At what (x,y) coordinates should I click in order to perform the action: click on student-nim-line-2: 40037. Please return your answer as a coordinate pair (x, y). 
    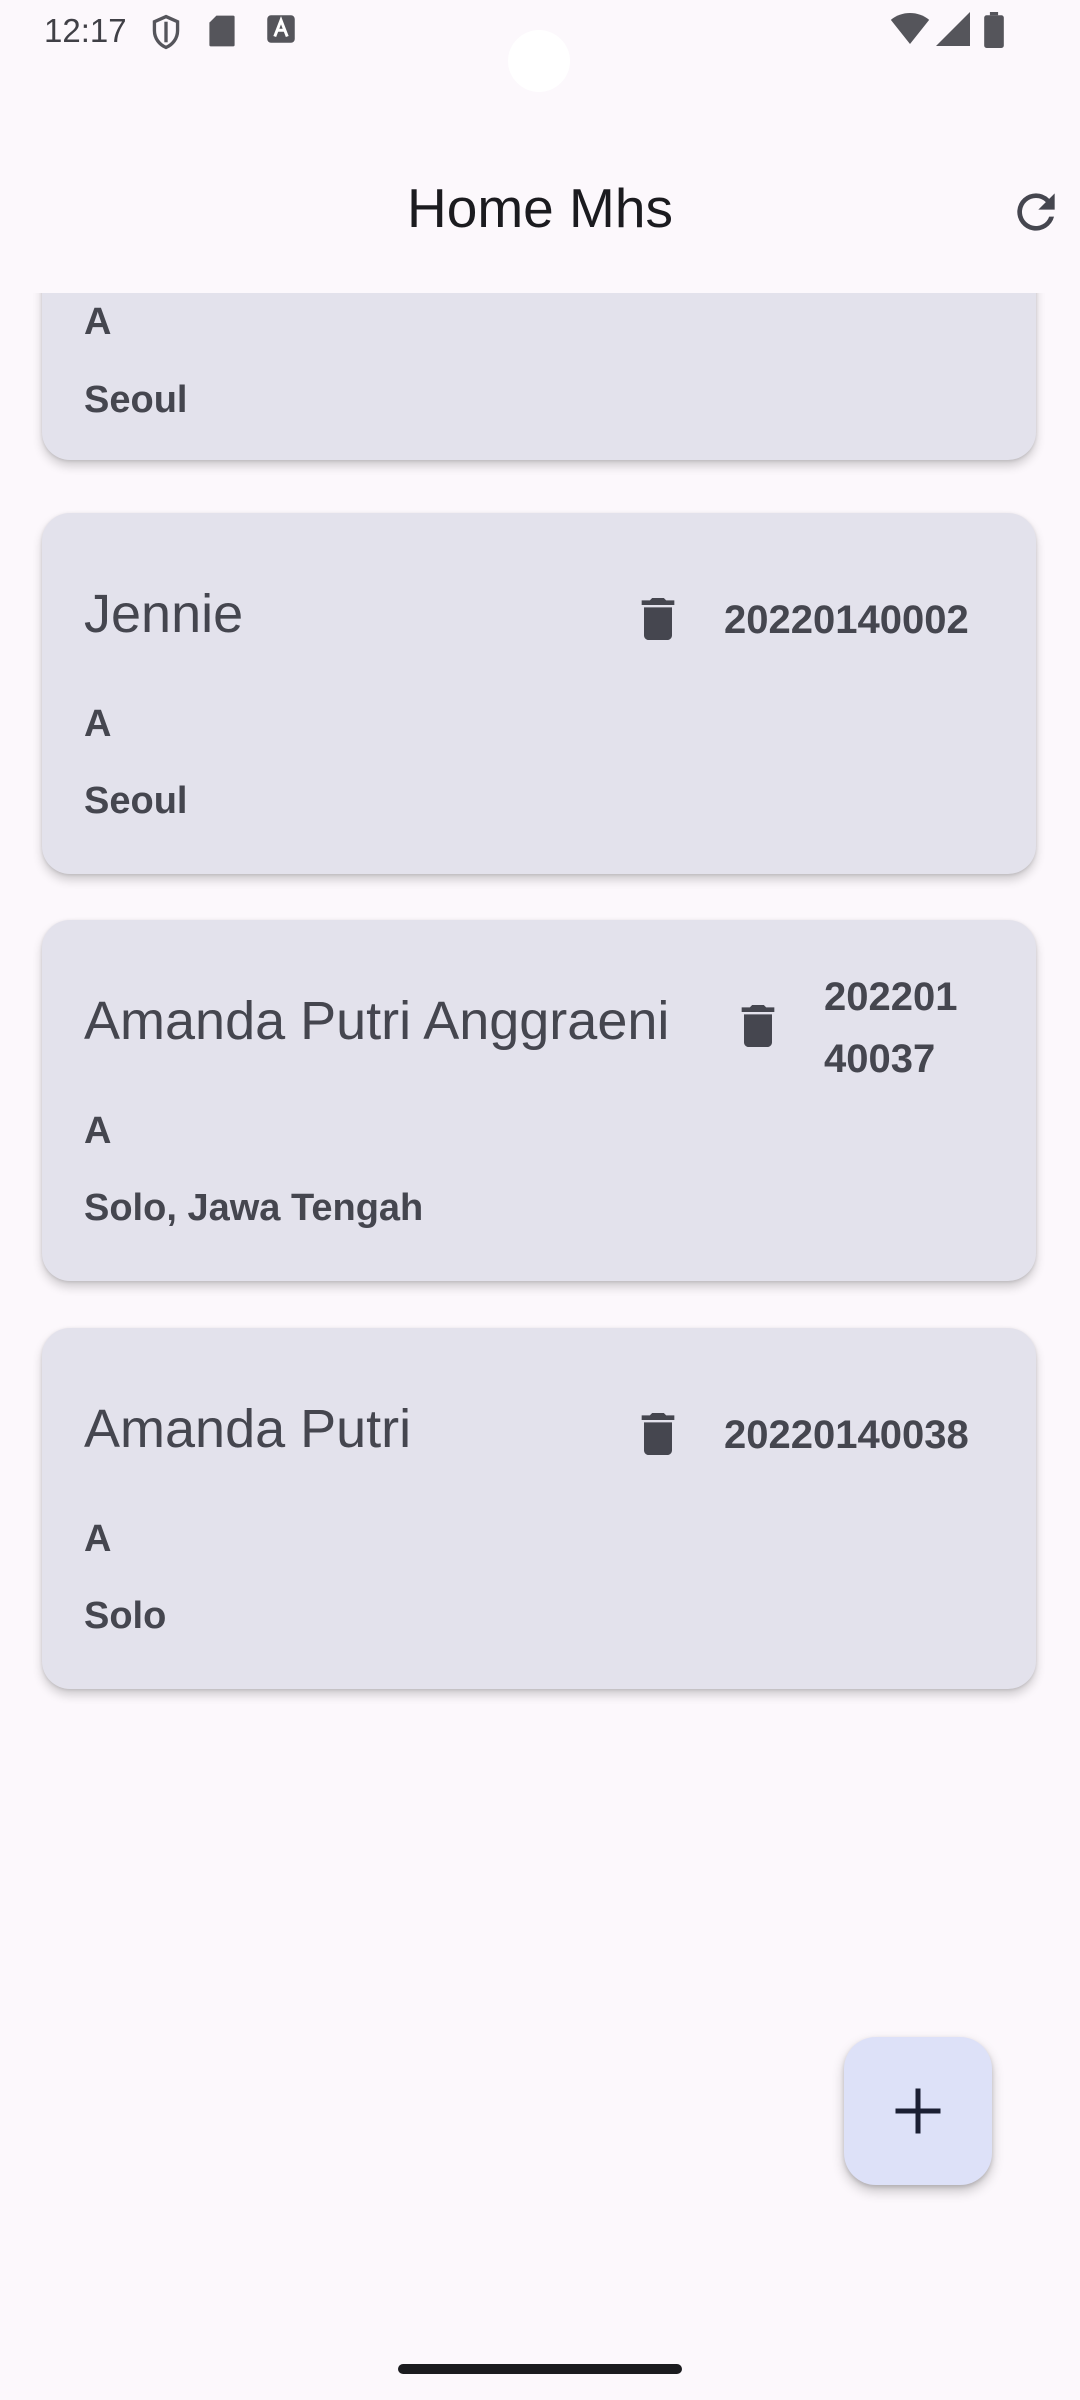
    Looking at the image, I should click on (880, 1059).